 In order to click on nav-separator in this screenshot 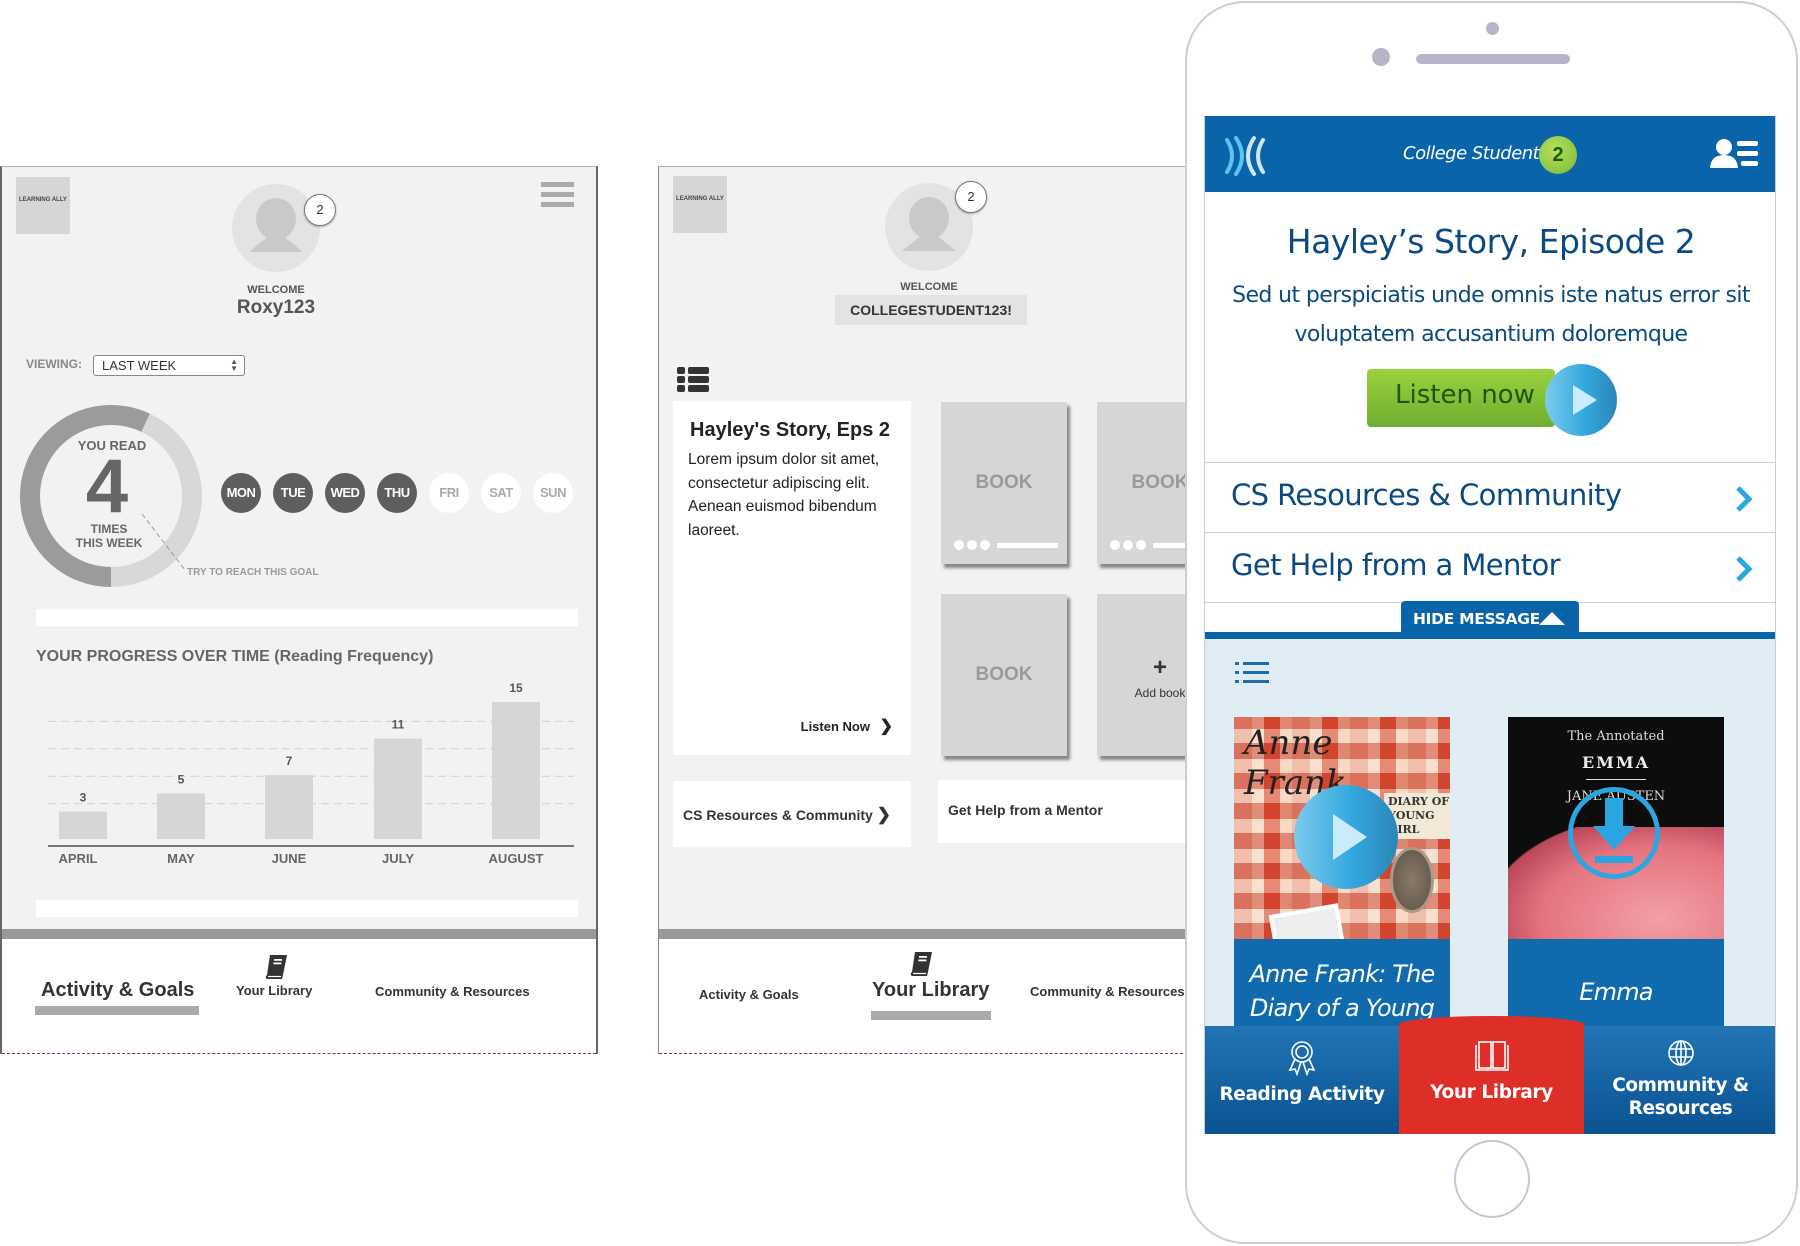, I will do `click(928, 934)`.